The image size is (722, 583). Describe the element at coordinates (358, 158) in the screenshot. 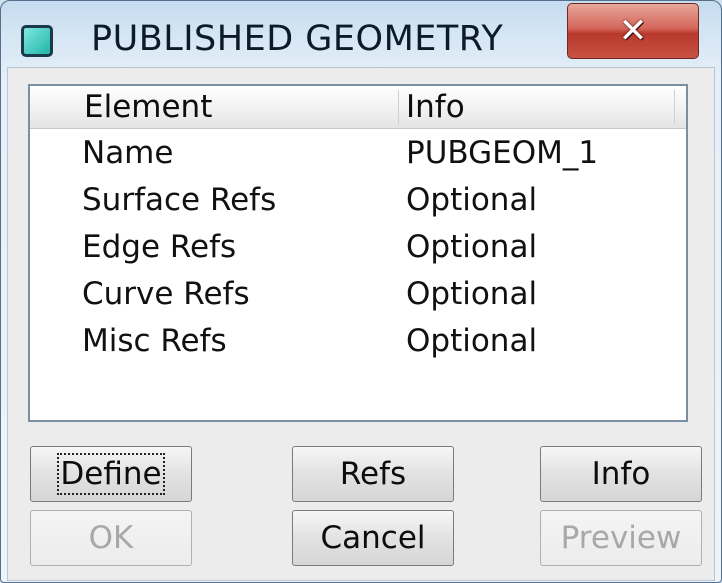

I see `table-row: Name PUBGEOM_1` at that location.